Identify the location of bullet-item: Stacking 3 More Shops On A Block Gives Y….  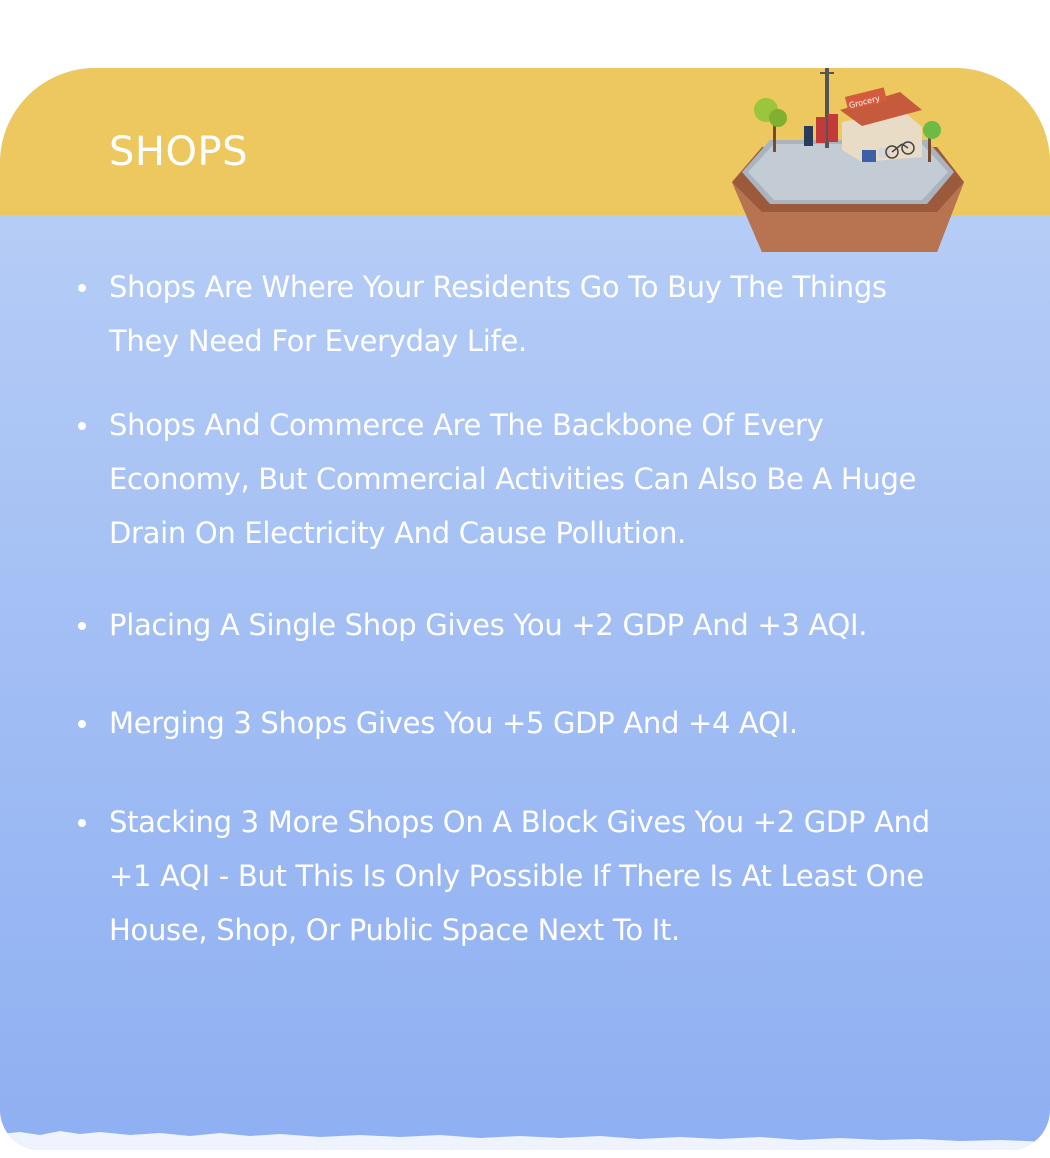
(508, 876).